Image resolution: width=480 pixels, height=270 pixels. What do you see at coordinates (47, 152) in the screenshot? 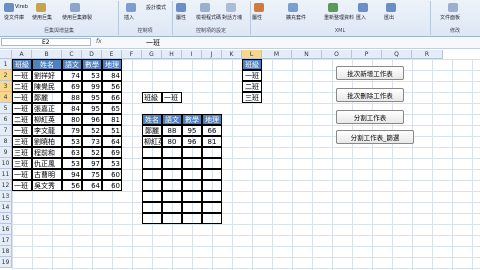
I see `table-cell: 程前和` at bounding box center [47, 152].